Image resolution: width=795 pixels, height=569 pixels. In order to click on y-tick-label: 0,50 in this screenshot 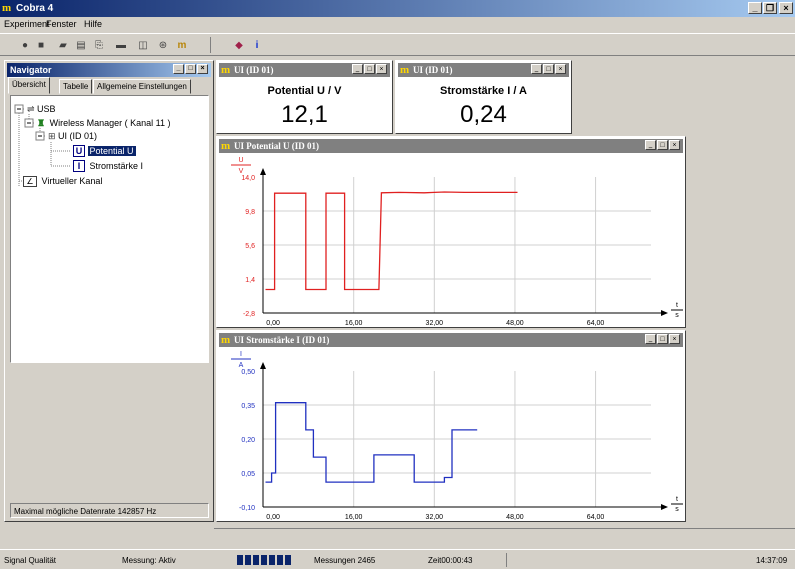, I will do `click(248, 372)`.